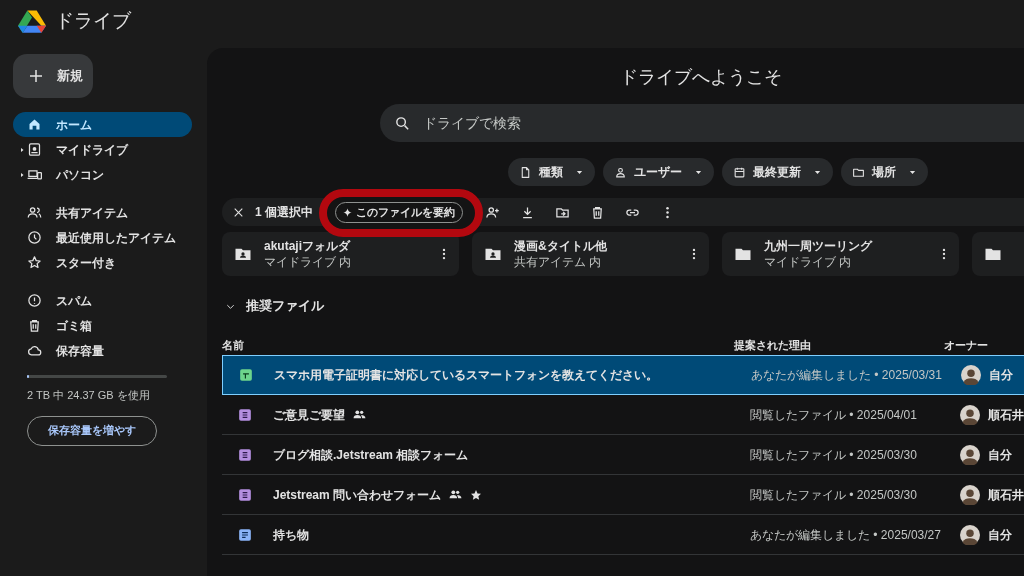  What do you see at coordinates (700, 77) in the screenshot?
I see `page-heading: ドライブへようこそ` at bounding box center [700, 77].